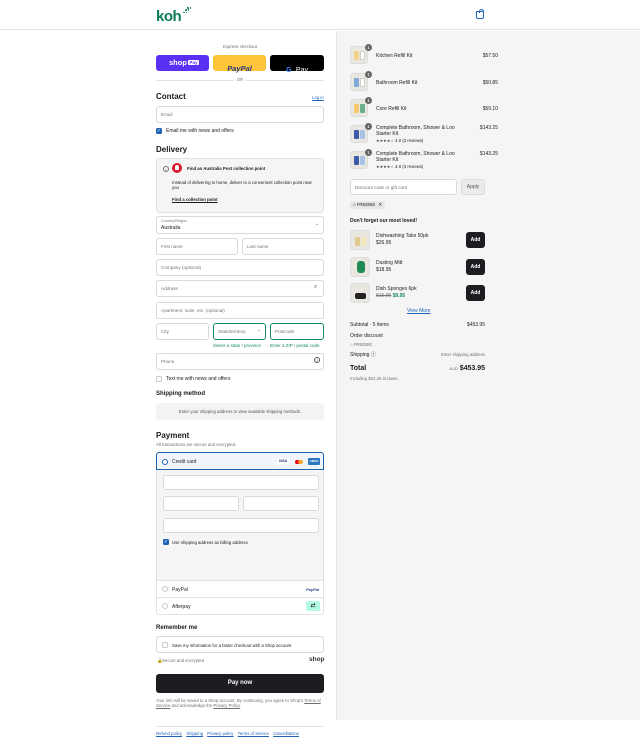 The image size is (640, 747). What do you see at coordinates (363, 355) in the screenshot?
I see `shipping-label: Shipping ⓘ` at bounding box center [363, 355].